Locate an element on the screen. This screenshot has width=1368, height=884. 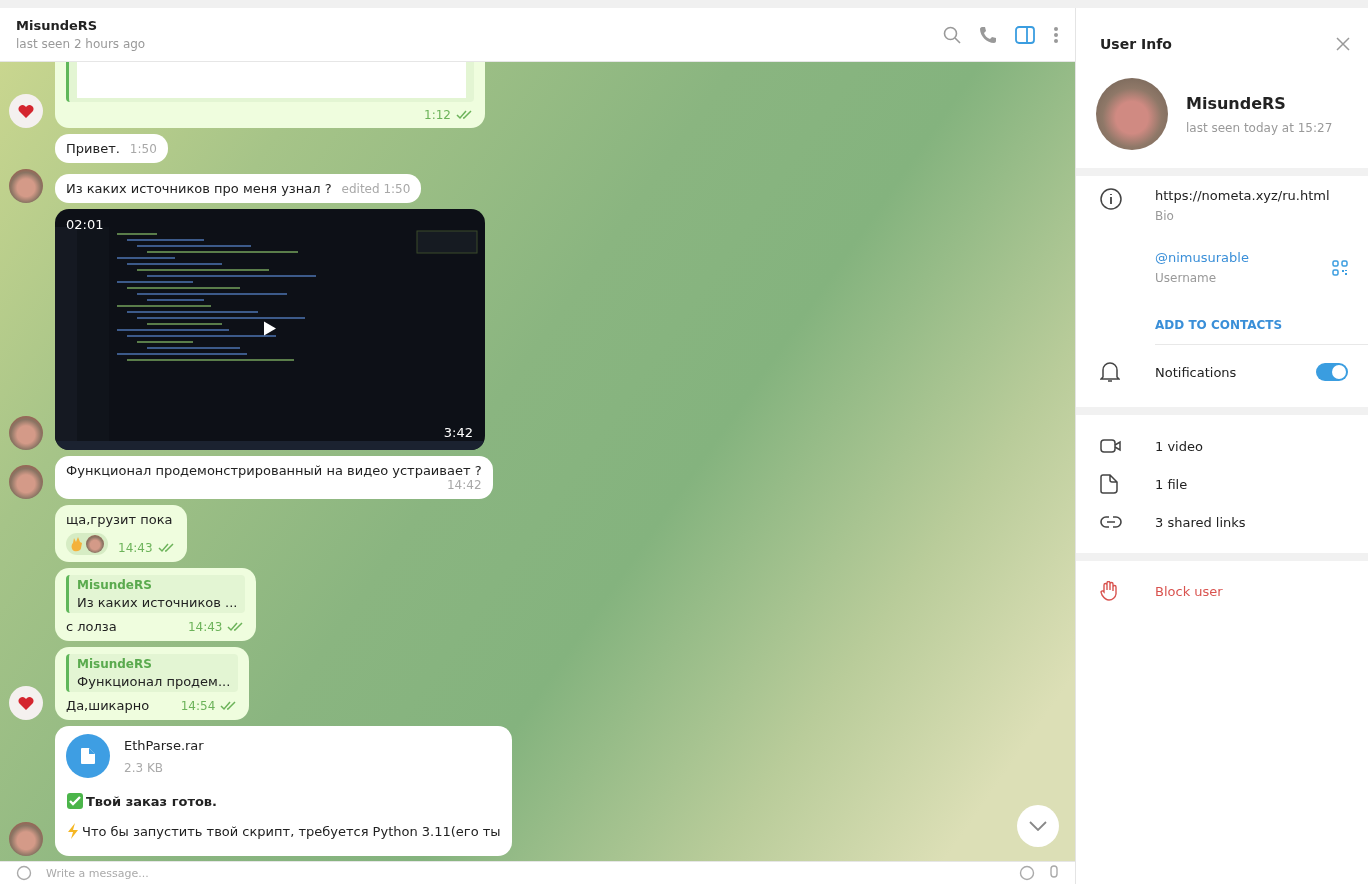
video-duration: 3:42 is located at coordinates (458, 432).